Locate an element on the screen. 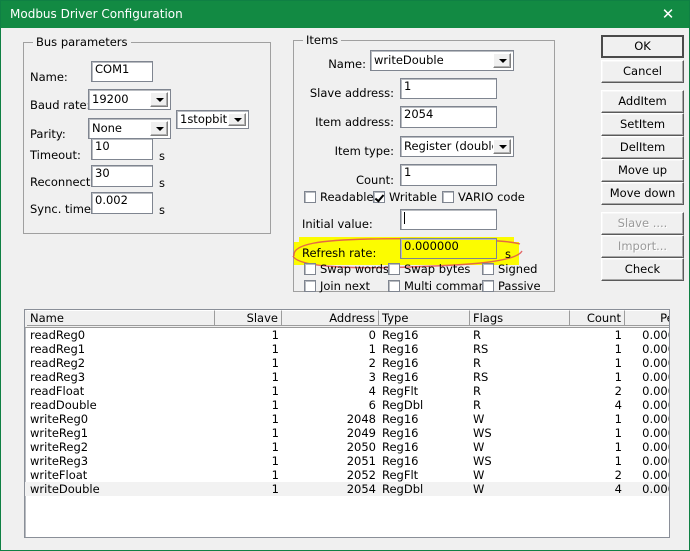  table-cell-name: readReg0 is located at coordinates (58, 335).